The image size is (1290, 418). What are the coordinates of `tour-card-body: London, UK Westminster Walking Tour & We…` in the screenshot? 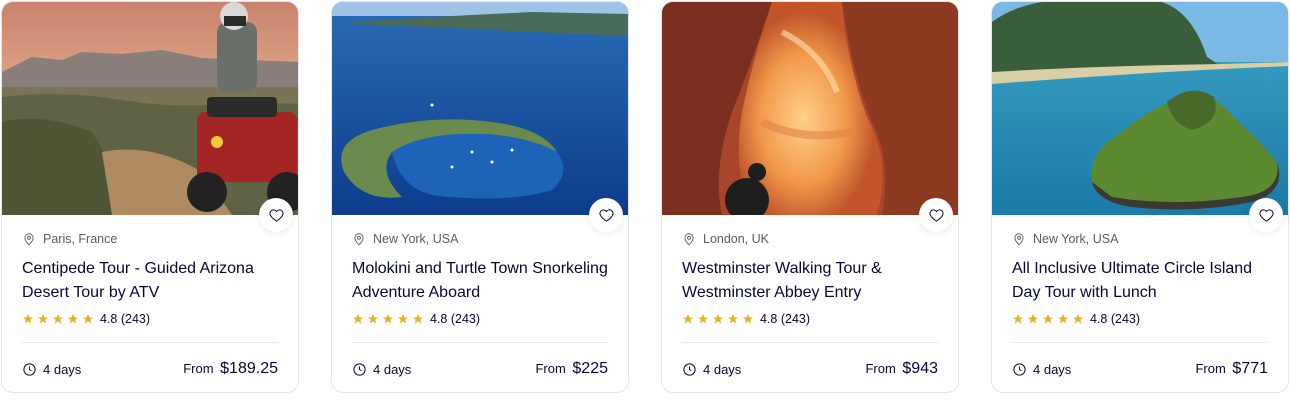 It's located at (810, 303).